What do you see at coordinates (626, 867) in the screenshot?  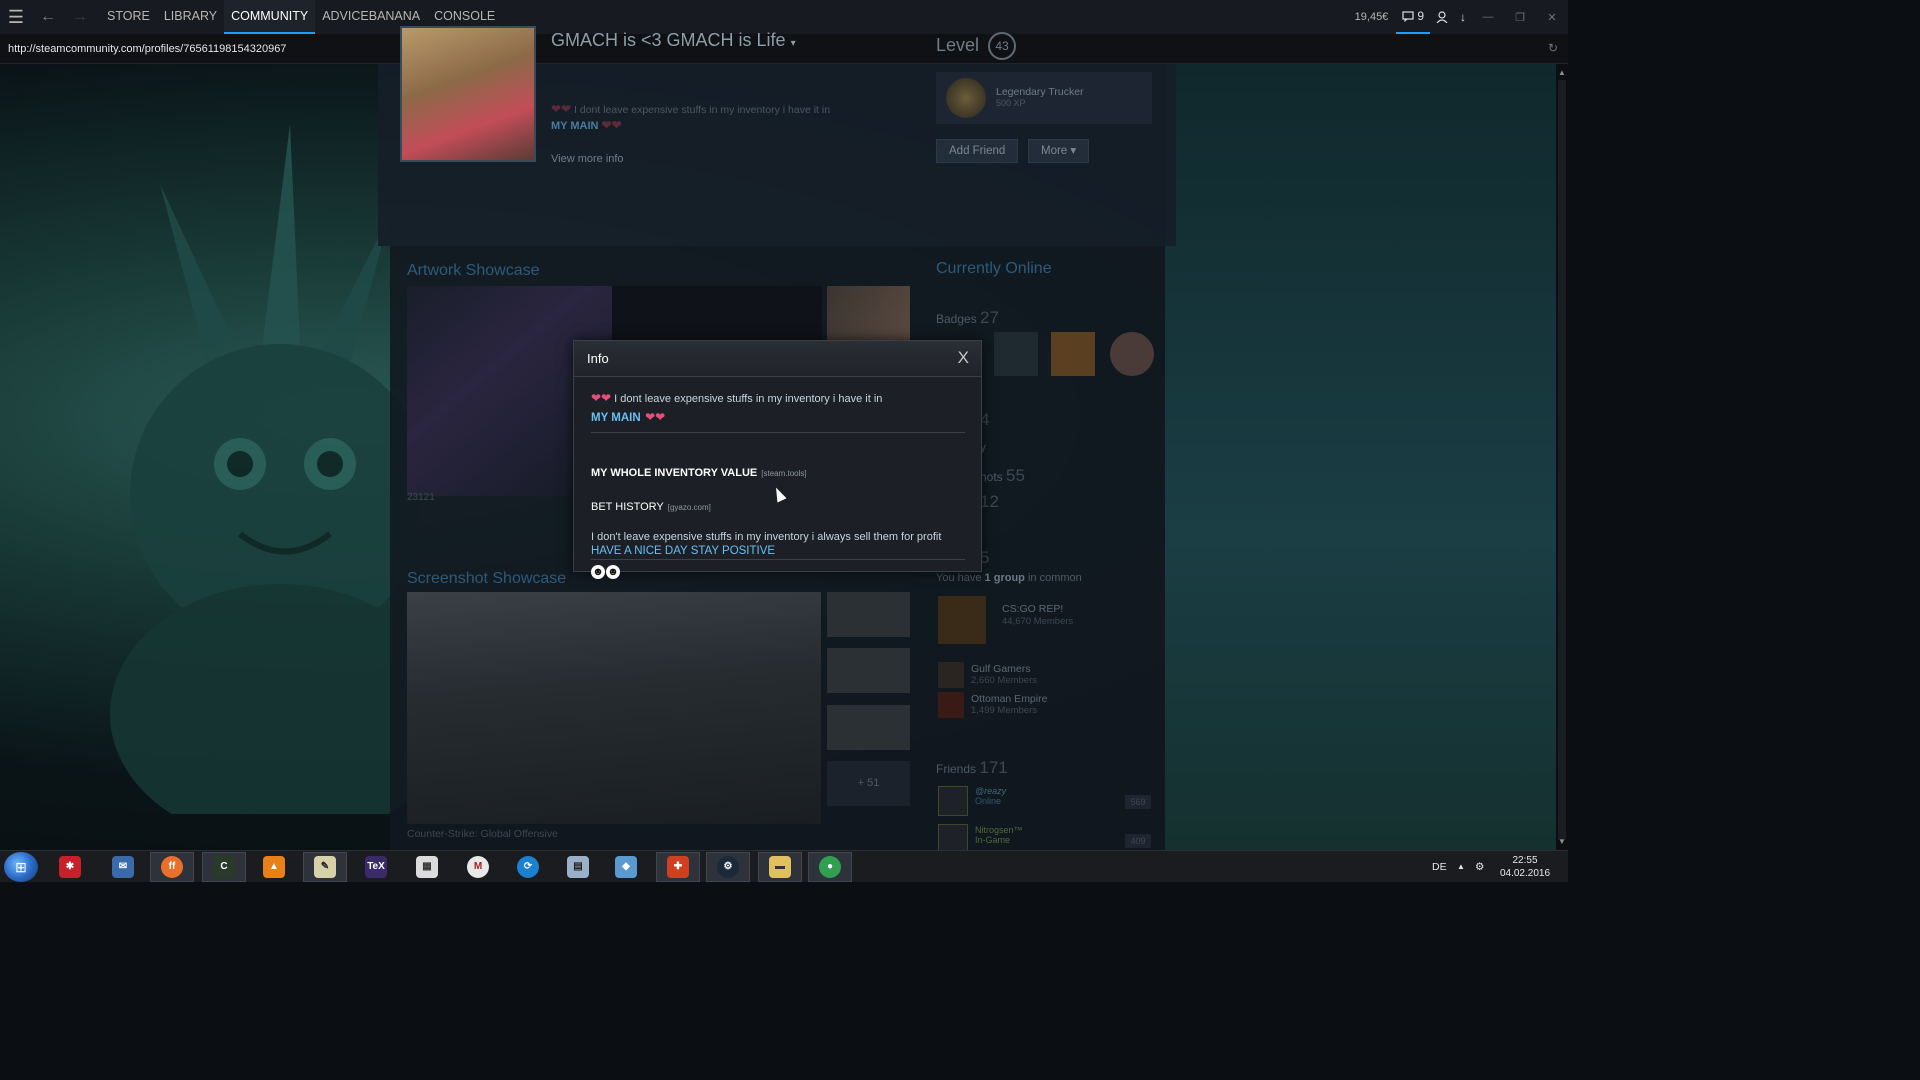 I see `app-icon-blue: ◆` at bounding box center [626, 867].